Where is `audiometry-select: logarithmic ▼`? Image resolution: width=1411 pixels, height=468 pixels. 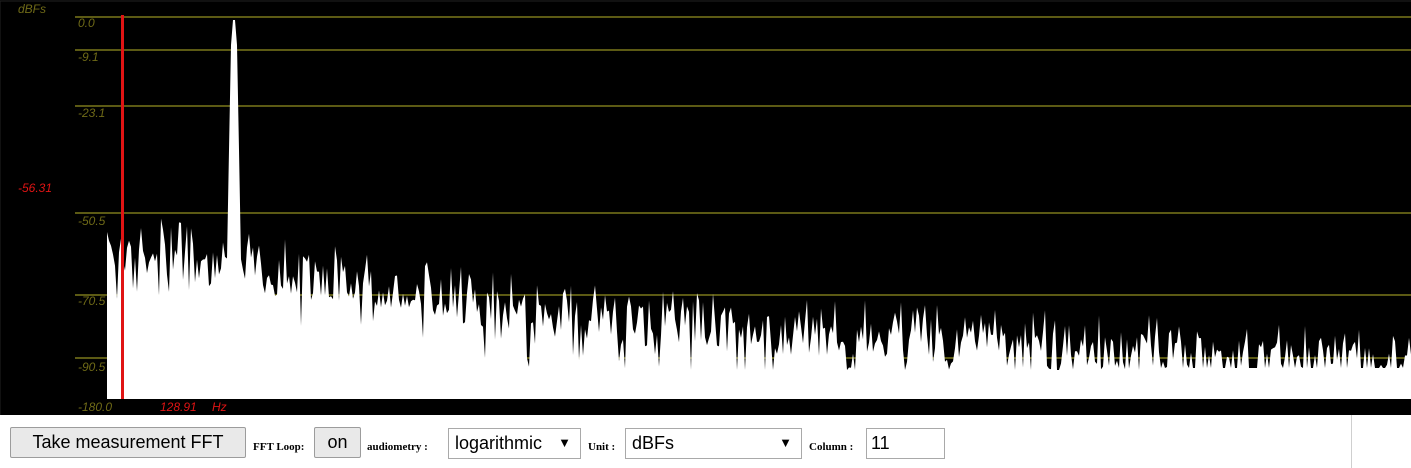 audiometry-select: logarithmic ▼ is located at coordinates (514, 443).